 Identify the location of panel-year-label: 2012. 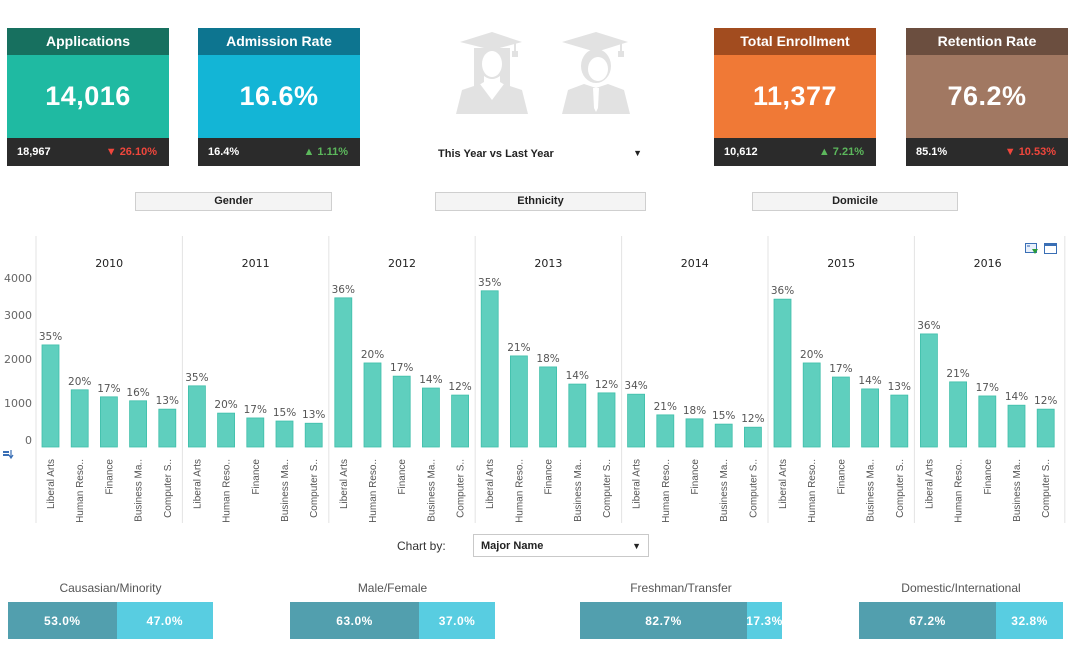
(402, 263).